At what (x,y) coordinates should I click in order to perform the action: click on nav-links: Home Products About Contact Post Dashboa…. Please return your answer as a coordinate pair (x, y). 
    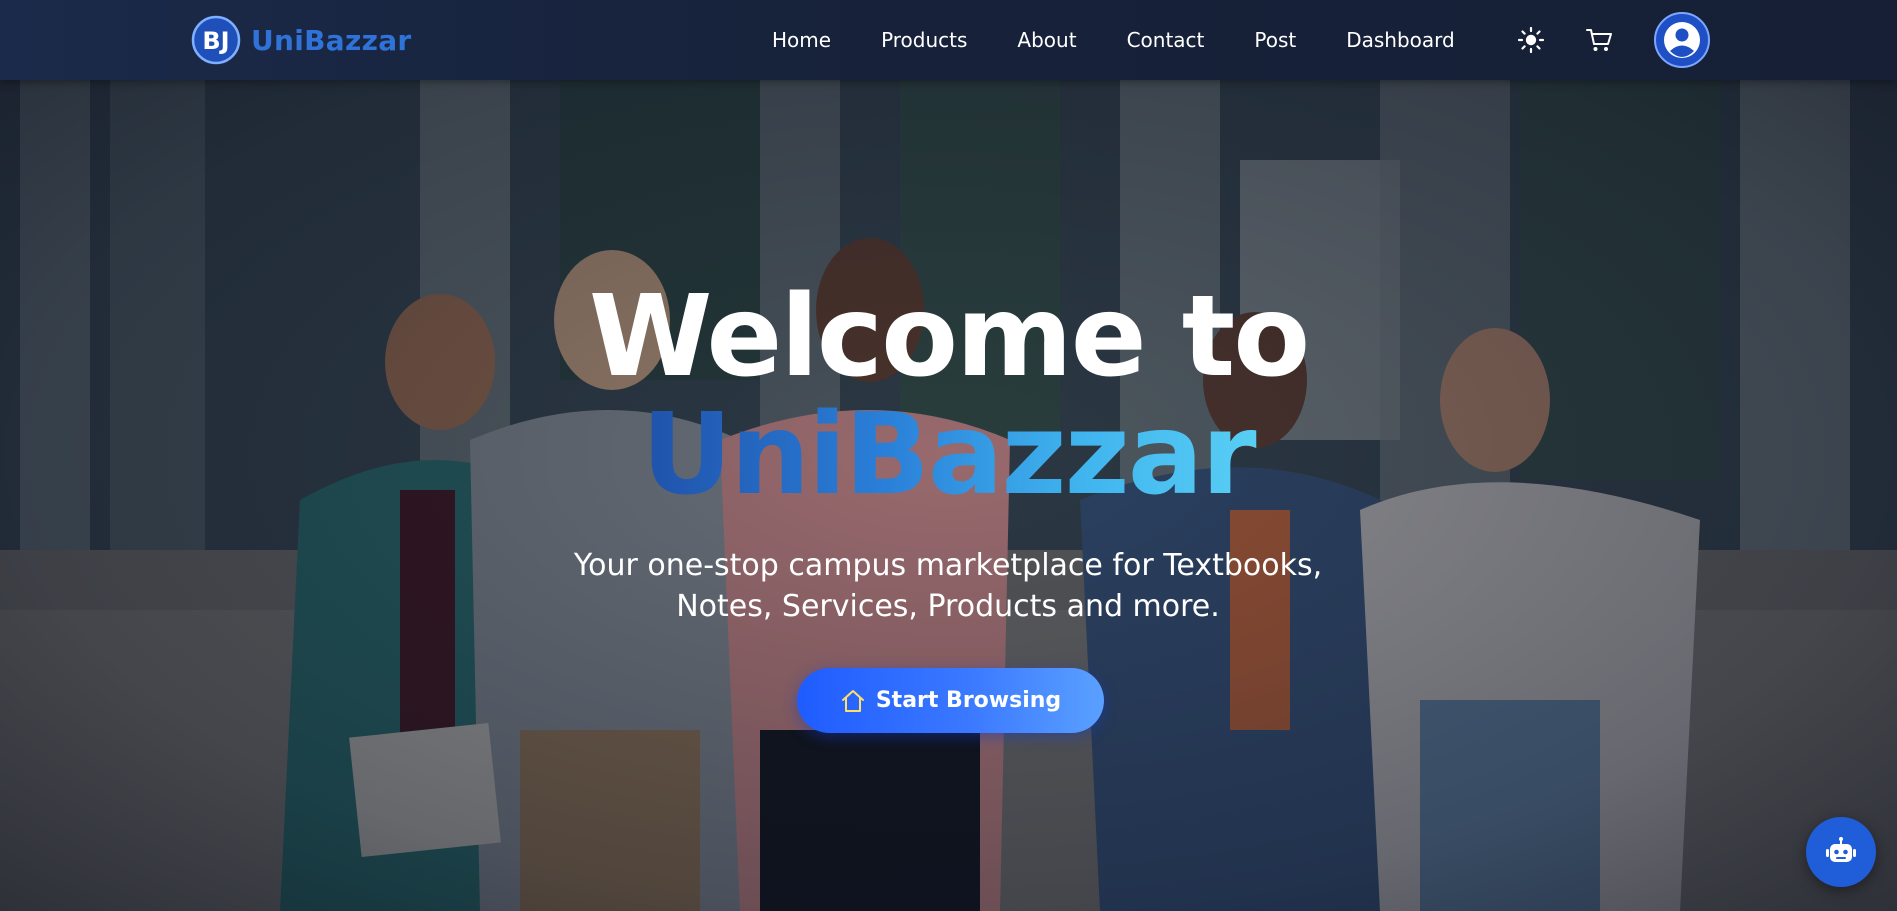
    Looking at the image, I should click on (1113, 40).